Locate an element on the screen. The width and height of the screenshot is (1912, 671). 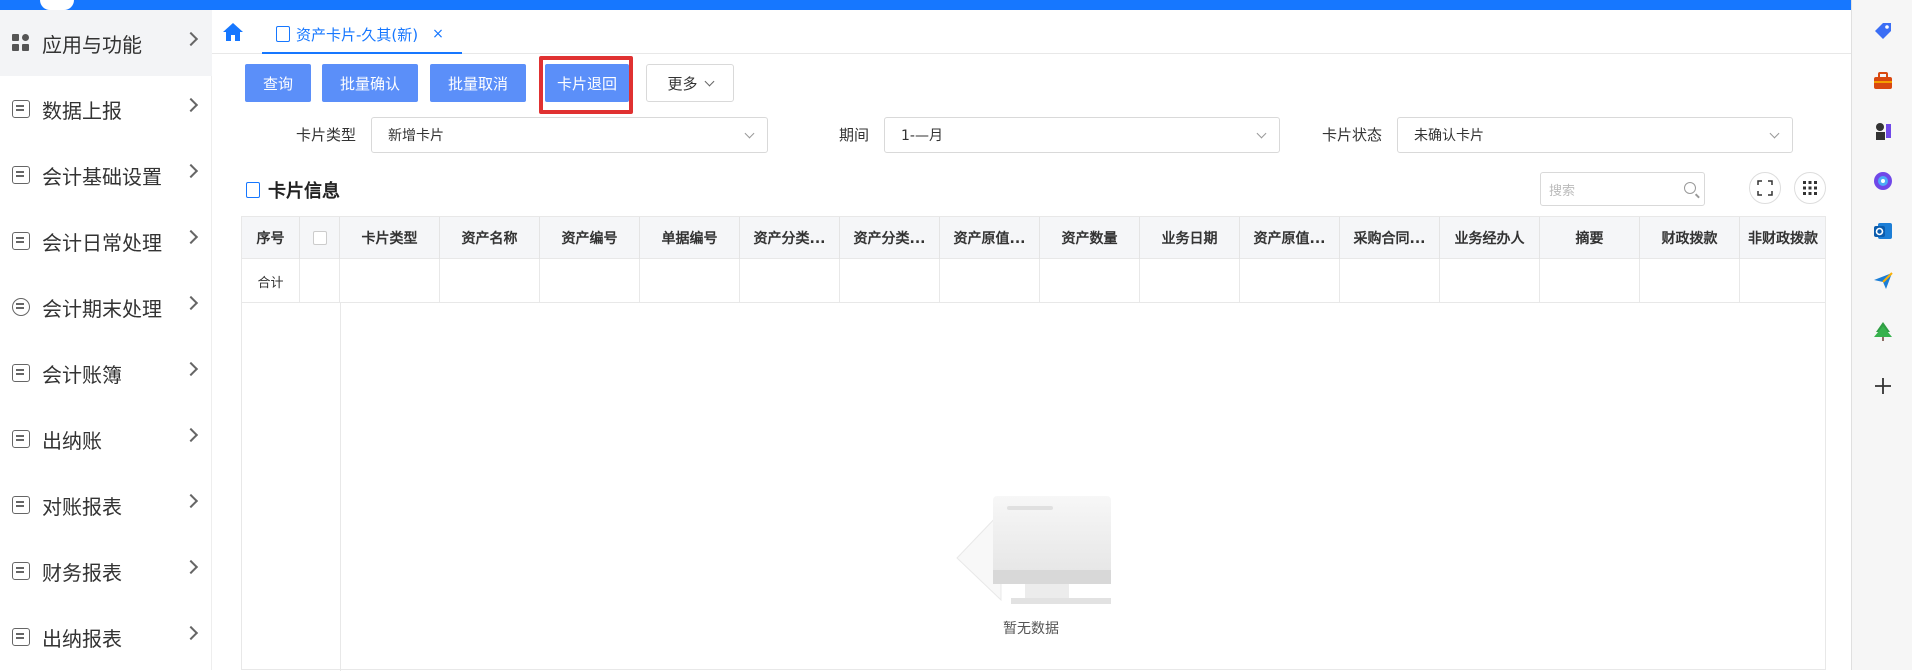
col-business-date: 业务日期 is located at coordinates (1190, 238).